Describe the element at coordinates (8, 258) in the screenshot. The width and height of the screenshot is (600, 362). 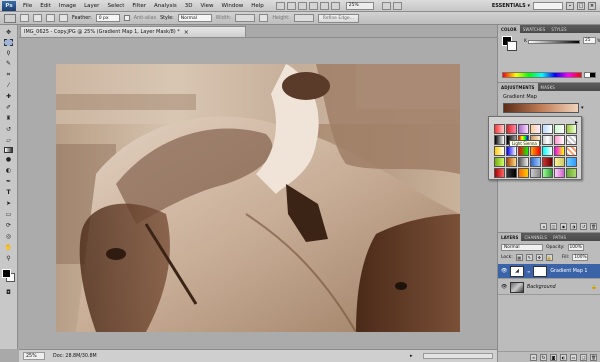
I see `zoom-tool-icon: ⚲` at that location.